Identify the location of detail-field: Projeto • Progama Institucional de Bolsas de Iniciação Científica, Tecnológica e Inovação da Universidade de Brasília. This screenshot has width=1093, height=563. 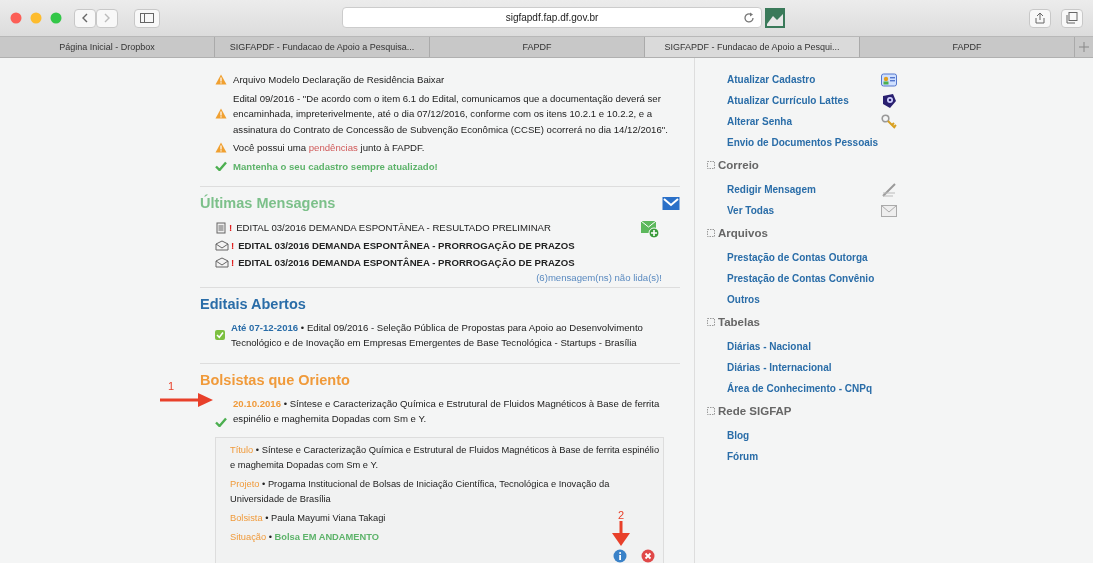
(446, 491).